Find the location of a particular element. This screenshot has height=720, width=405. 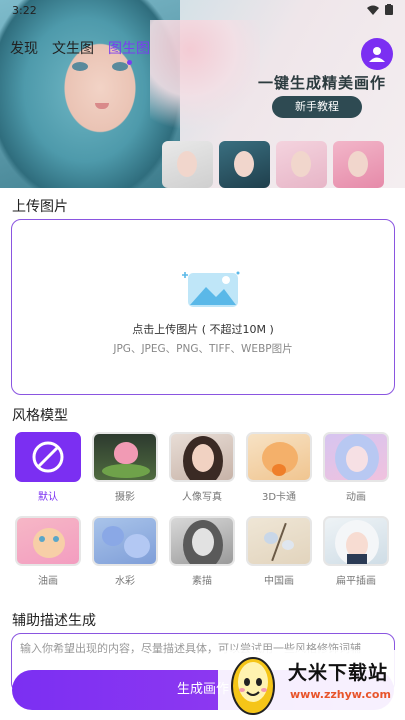

banner-decoration is located at coordinates (205, 80).